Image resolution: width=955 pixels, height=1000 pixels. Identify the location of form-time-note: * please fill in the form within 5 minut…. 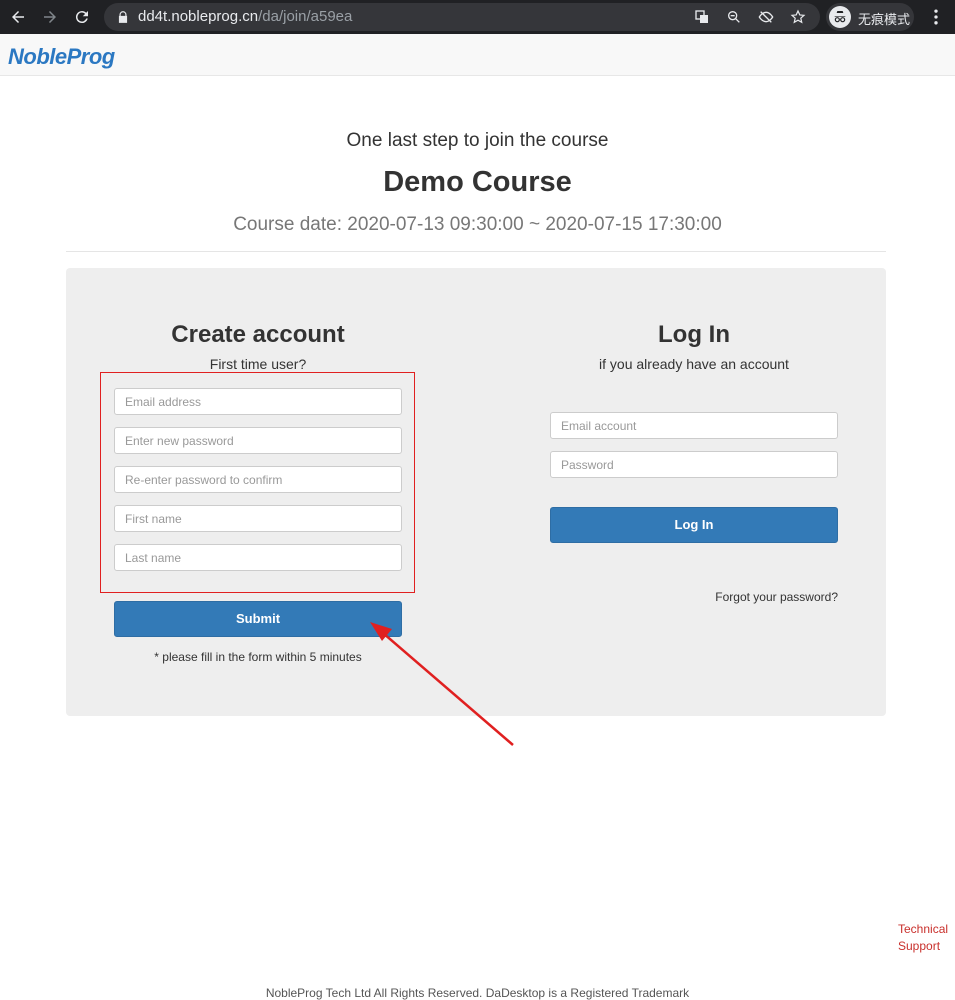
(258, 657).